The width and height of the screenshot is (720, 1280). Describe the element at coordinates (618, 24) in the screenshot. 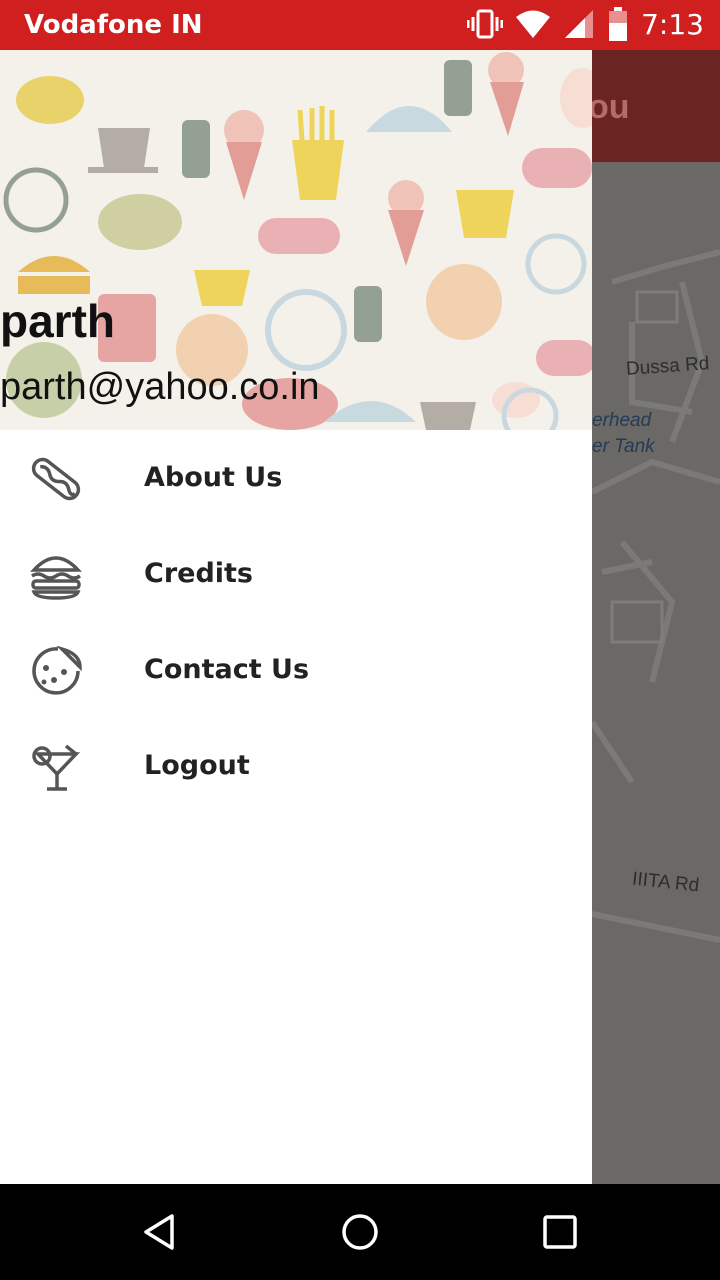

I see `battery-icon` at that location.